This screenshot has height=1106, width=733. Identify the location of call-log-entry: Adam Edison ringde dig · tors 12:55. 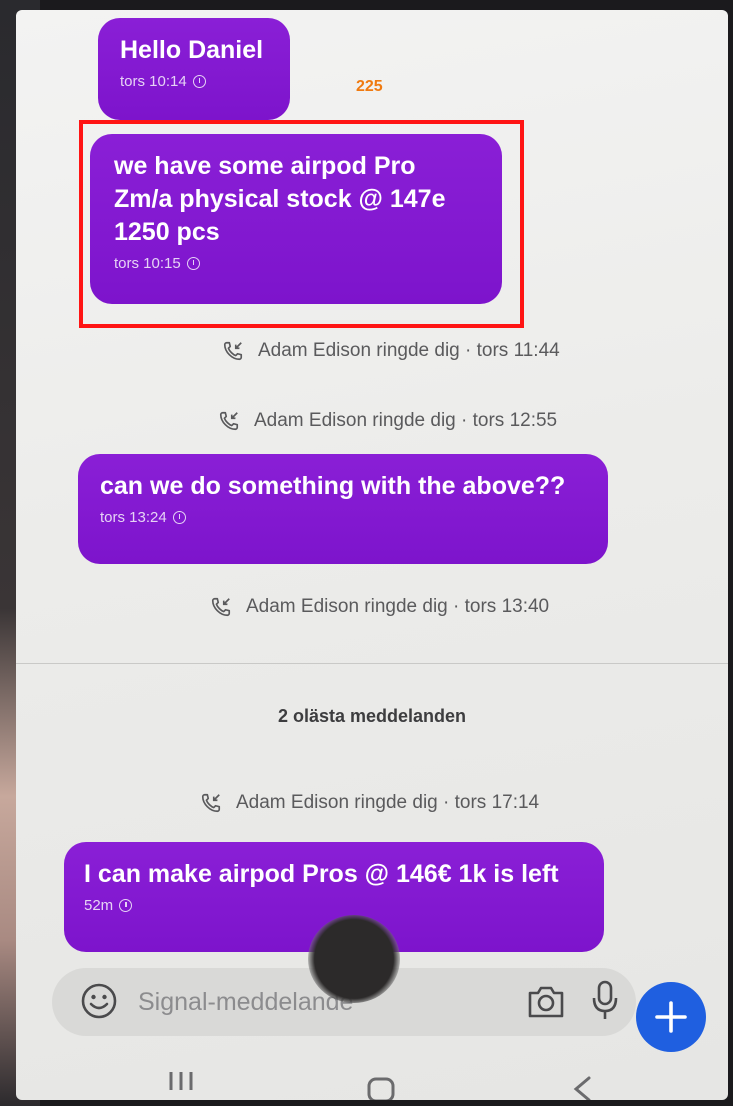
(387, 421).